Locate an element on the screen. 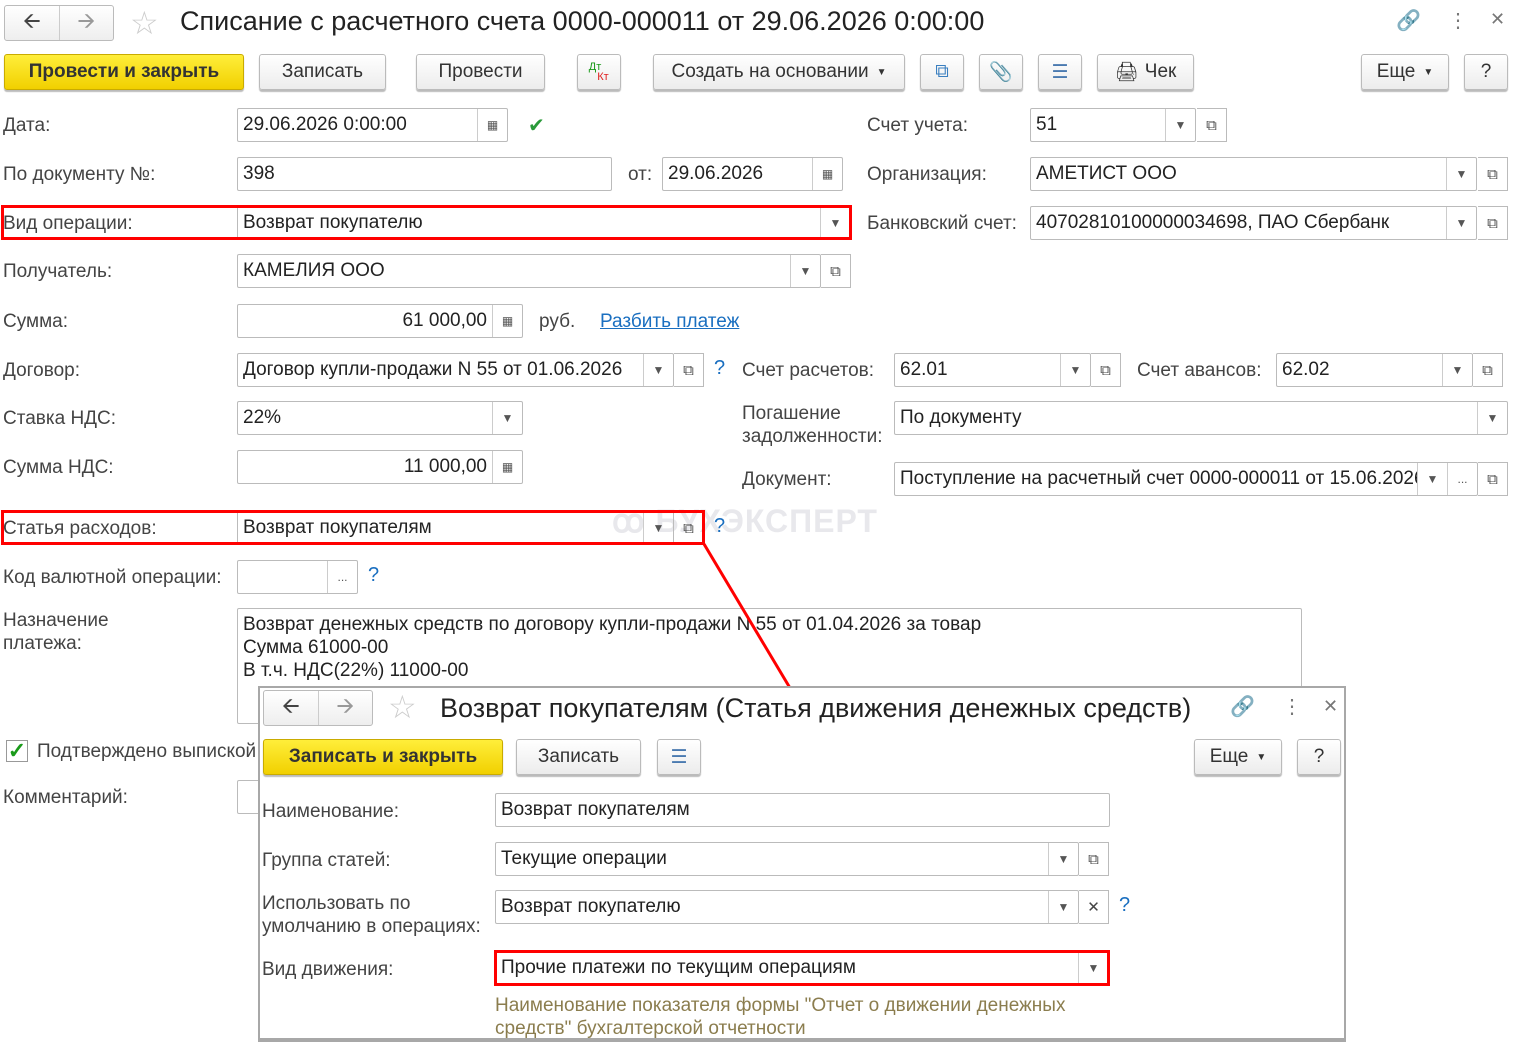 The image size is (1514, 1042). list-button: ☰ is located at coordinates (679, 757).